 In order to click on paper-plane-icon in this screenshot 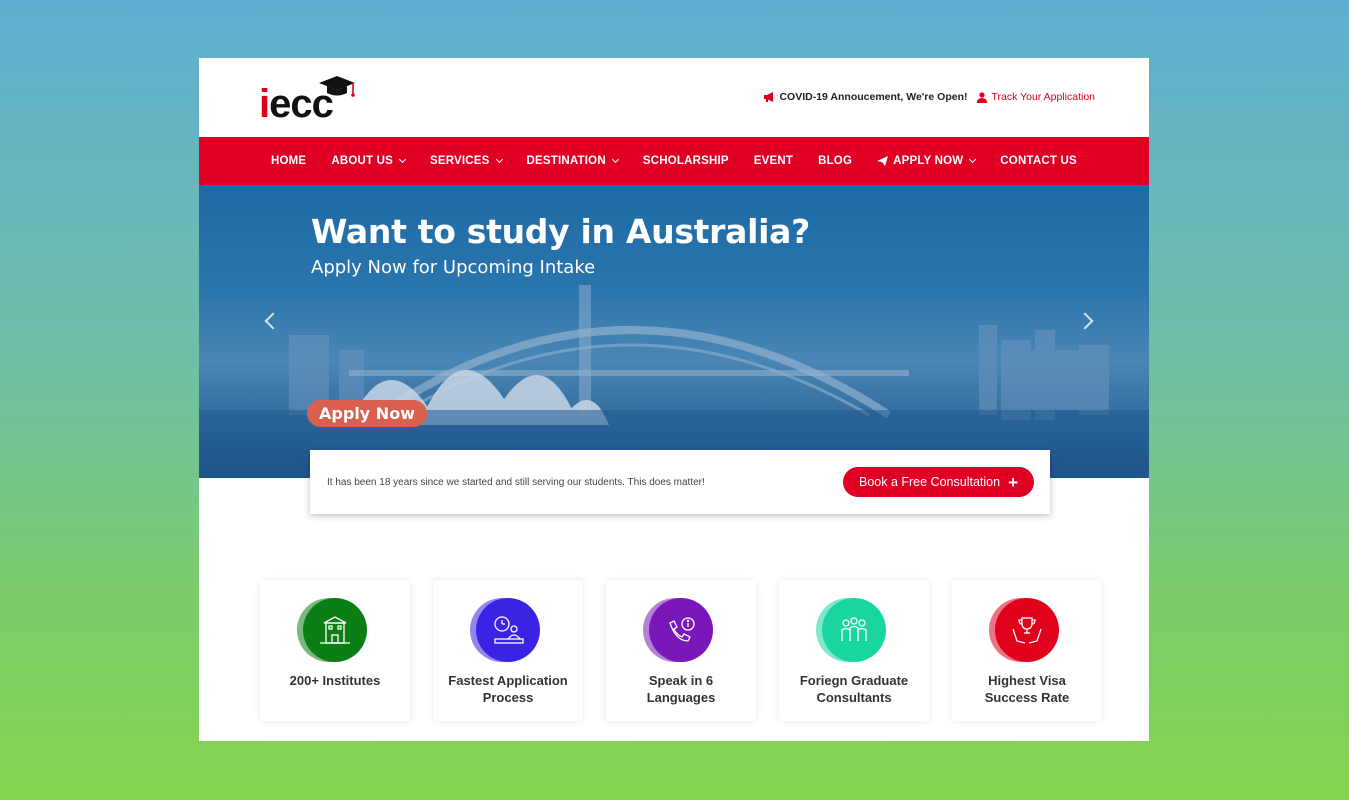, I will do `click(883, 161)`.